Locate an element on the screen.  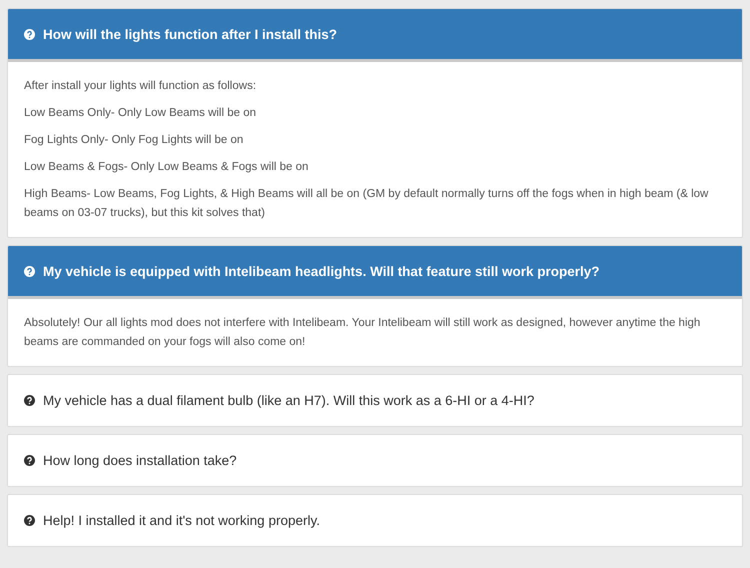
faq-question: How will the lights function after I install this? is located at coordinates (375, 35).